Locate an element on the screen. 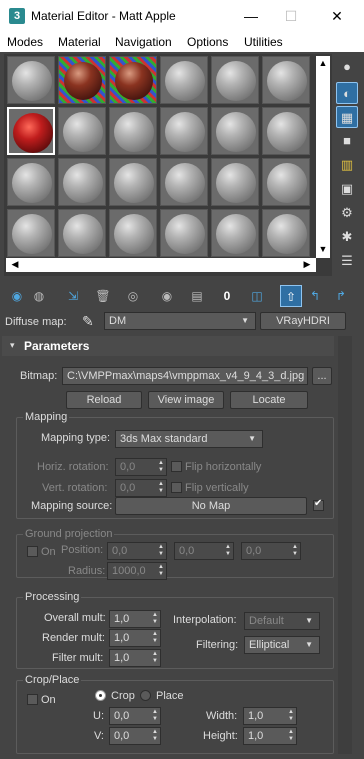 The width and height of the screenshot is (364, 759). render-mult-spinner: 1,0 ▲ ▼ is located at coordinates (135, 638).